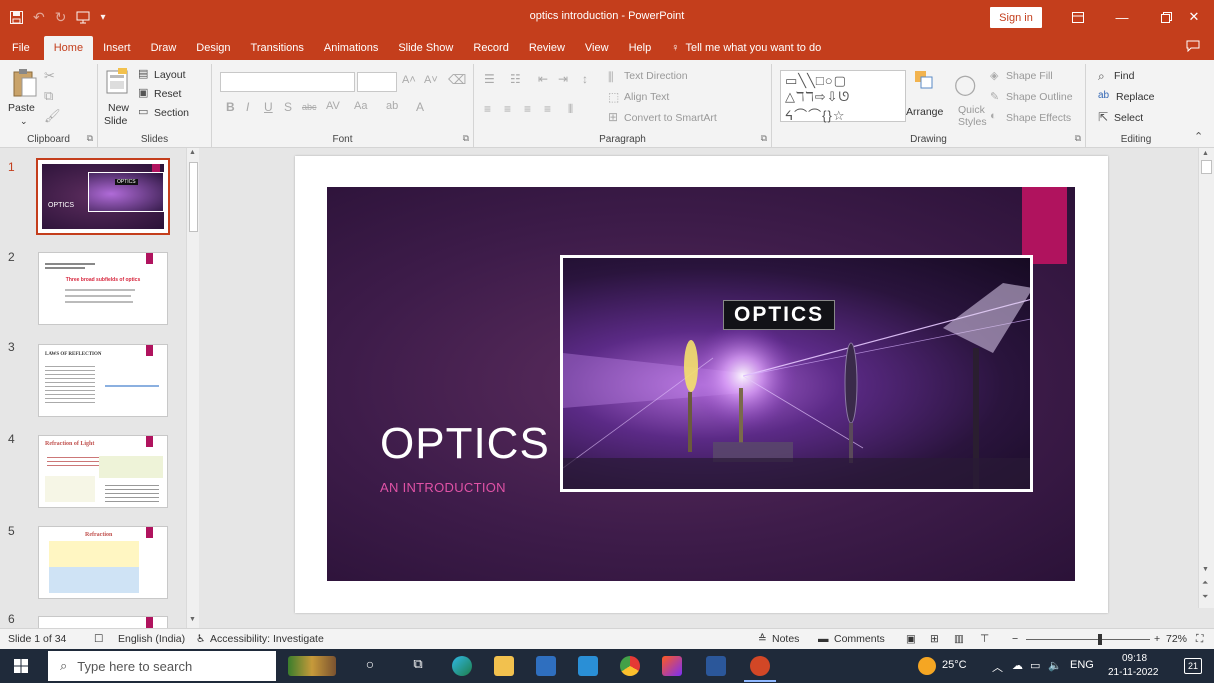 The image size is (1214, 683). Describe the element at coordinates (192, 619) in the screenshot. I see `scroll-down-icon: ▼` at that location.